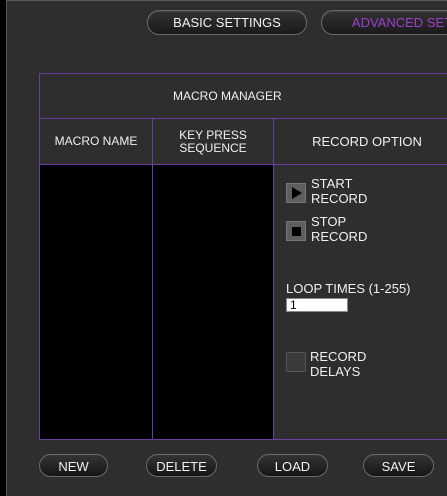 This screenshot has height=496, width=447. I want to click on start-record-label-1: START, so click(332, 183).